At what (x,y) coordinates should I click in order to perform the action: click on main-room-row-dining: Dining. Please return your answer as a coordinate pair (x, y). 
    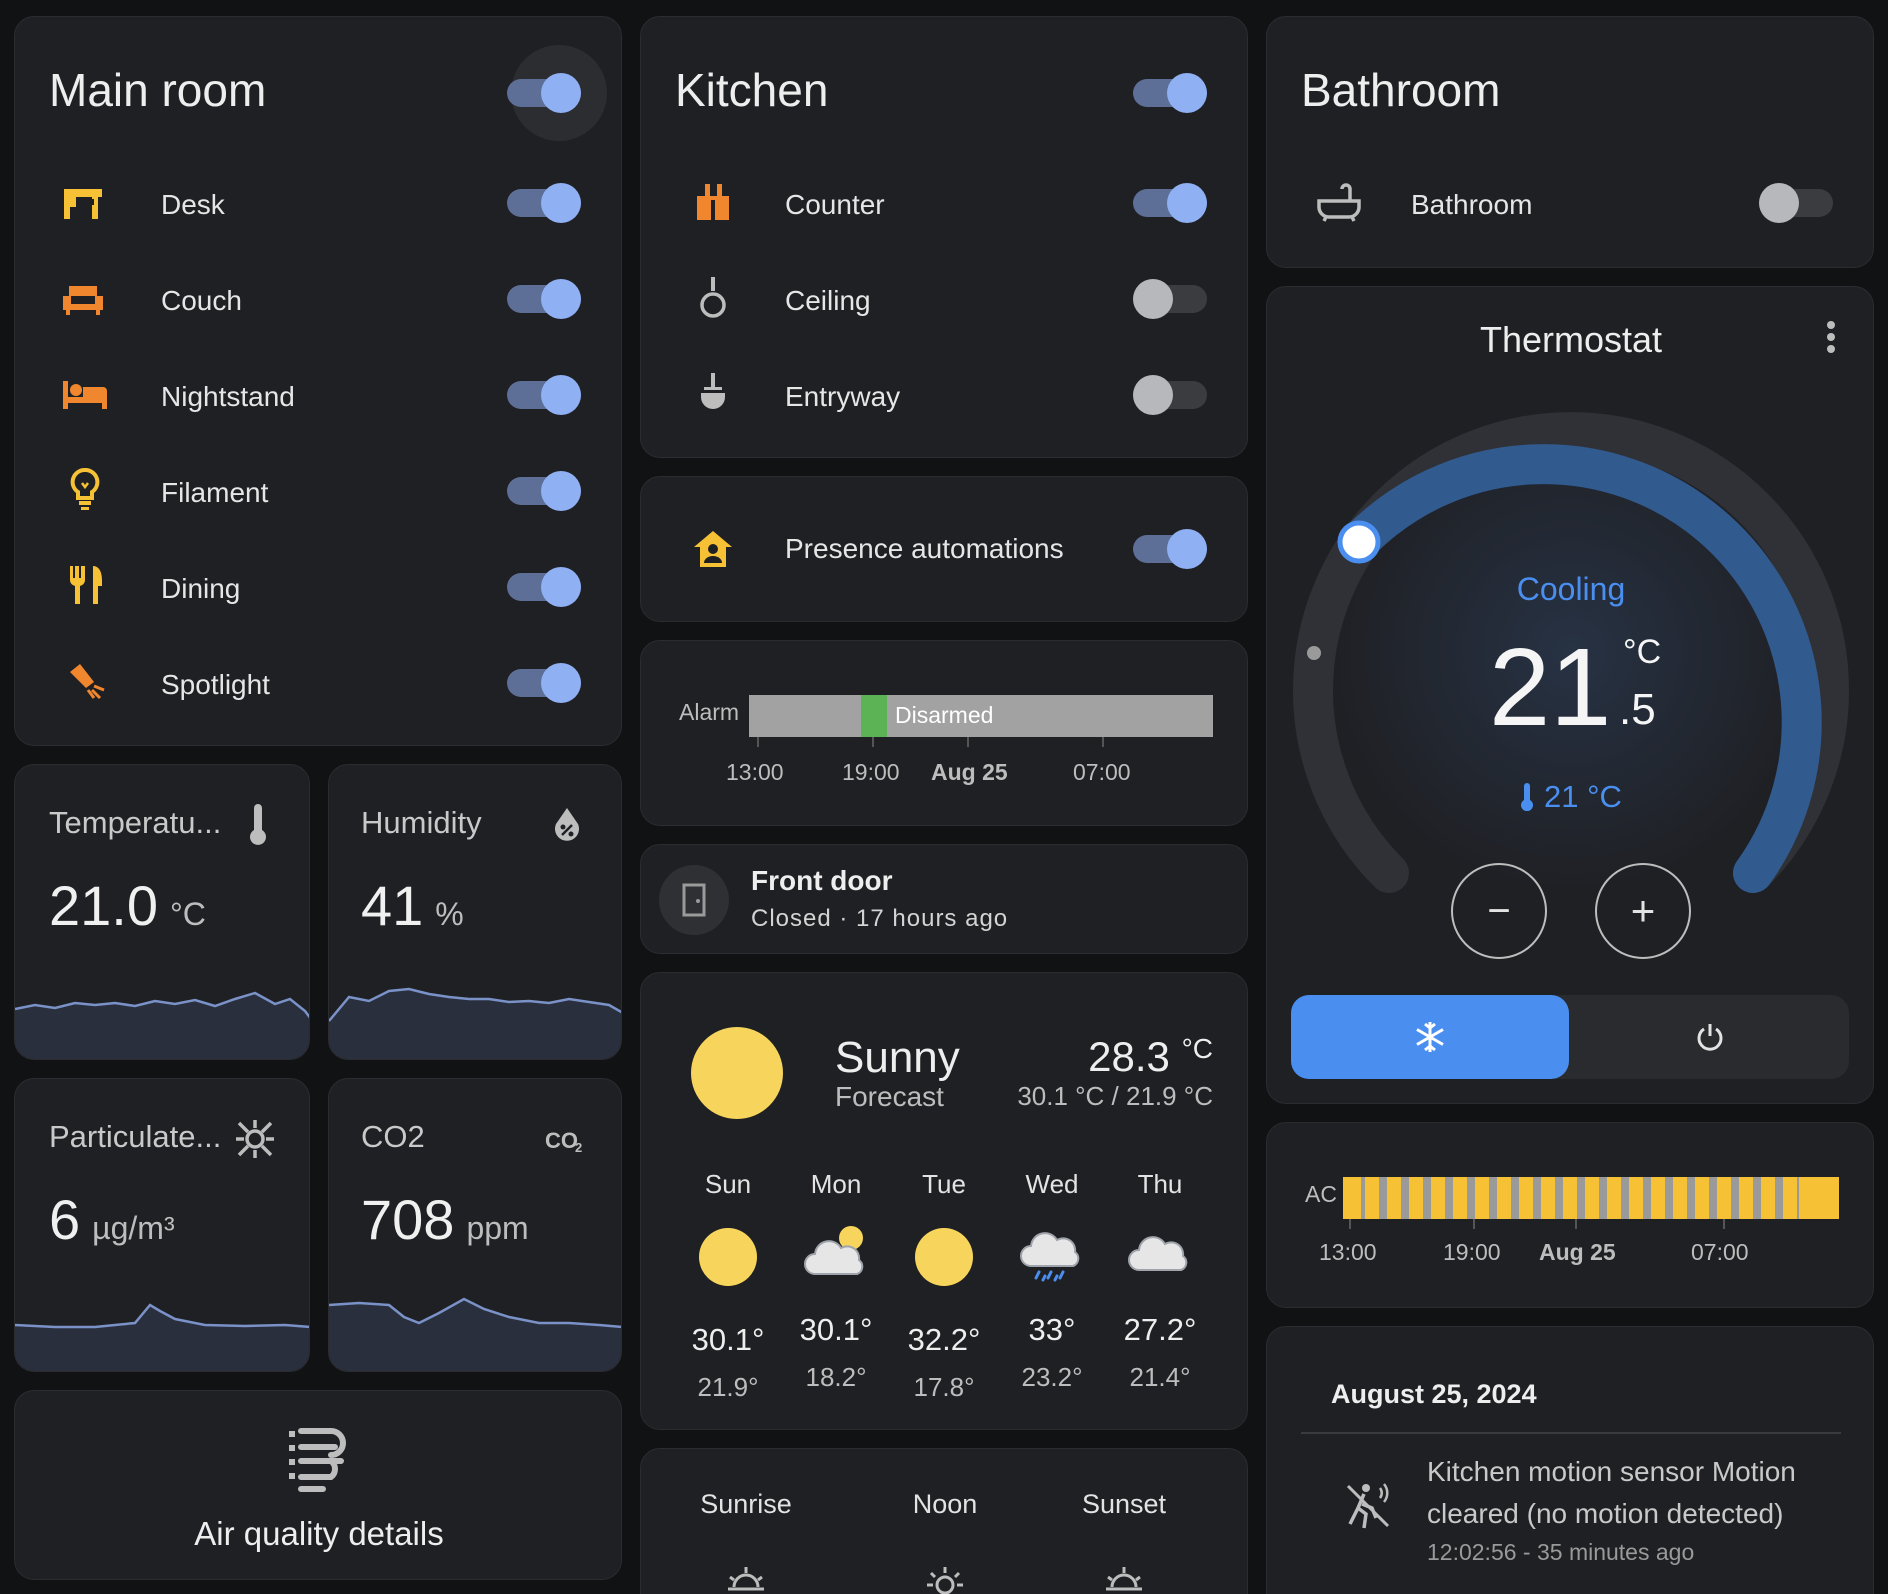
    Looking at the image, I should click on (319, 591).